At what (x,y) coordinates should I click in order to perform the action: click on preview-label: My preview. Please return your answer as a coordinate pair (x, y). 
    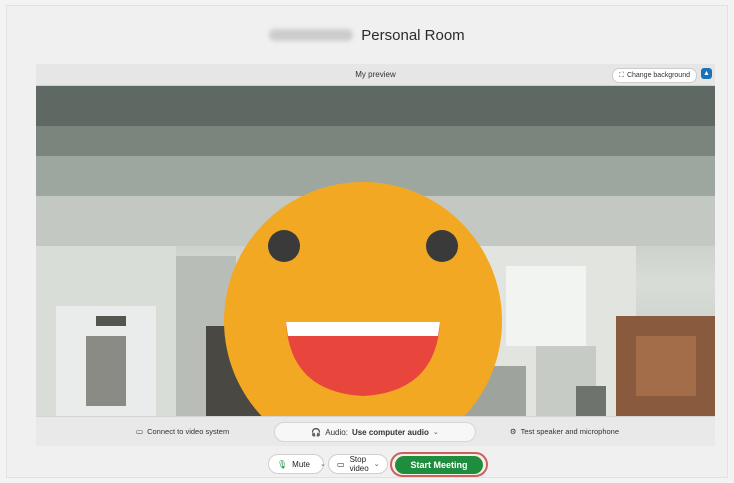
    Looking at the image, I should click on (375, 74).